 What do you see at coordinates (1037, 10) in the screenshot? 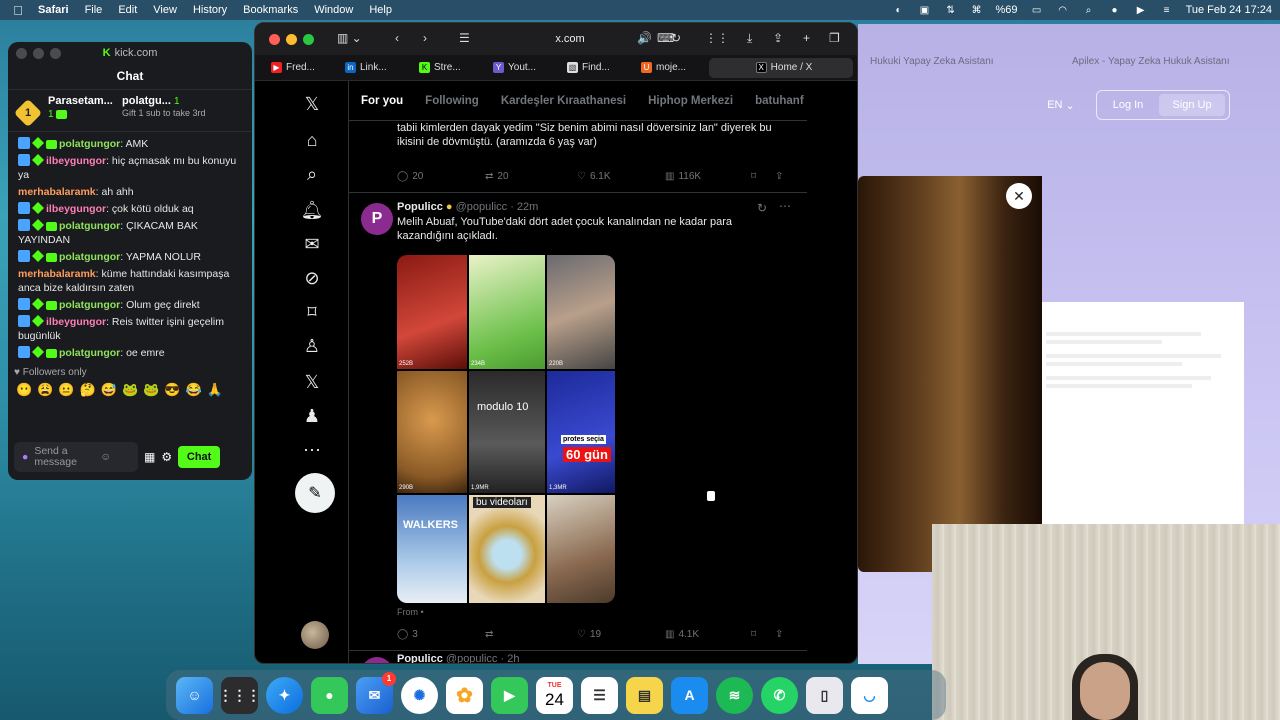
I see `battery-icon: ▭` at bounding box center [1037, 10].